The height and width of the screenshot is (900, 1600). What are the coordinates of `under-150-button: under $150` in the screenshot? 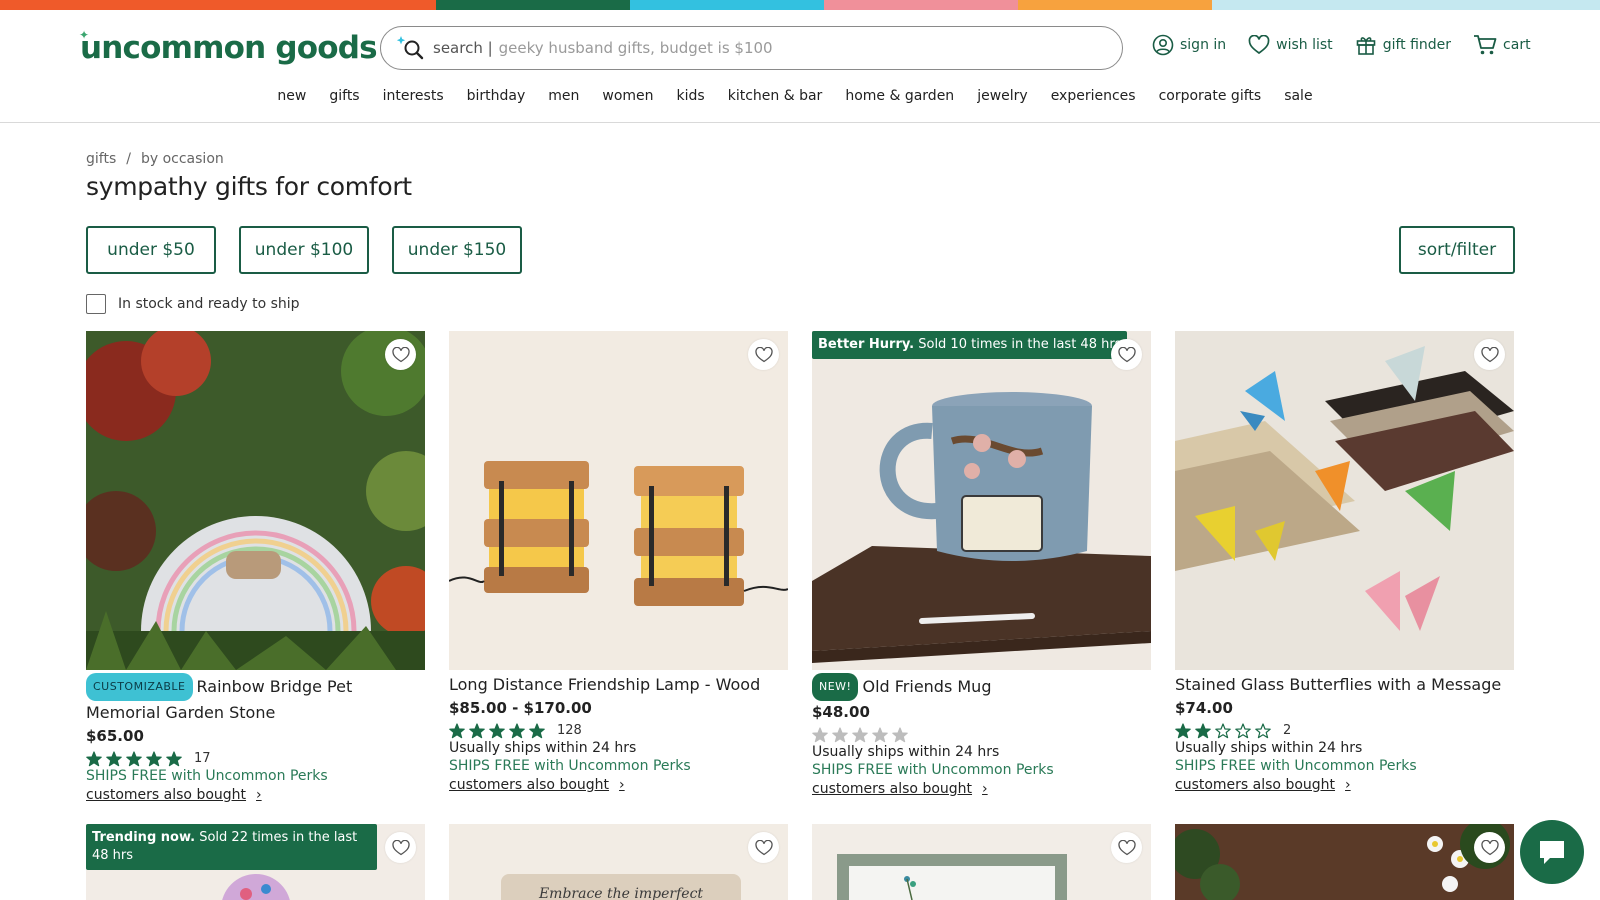 It's located at (457, 250).